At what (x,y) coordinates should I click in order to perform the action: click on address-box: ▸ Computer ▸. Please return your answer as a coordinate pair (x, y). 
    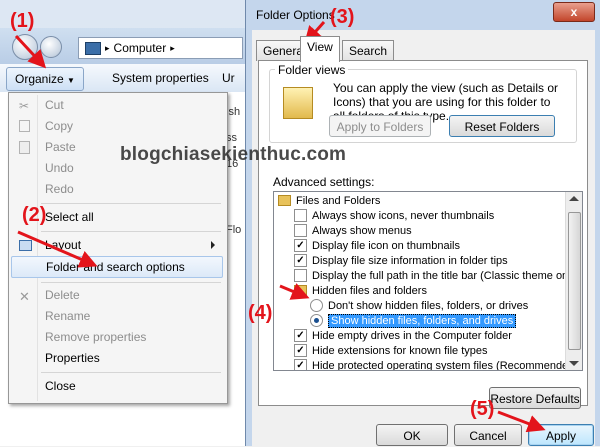
    Looking at the image, I should click on (160, 48).